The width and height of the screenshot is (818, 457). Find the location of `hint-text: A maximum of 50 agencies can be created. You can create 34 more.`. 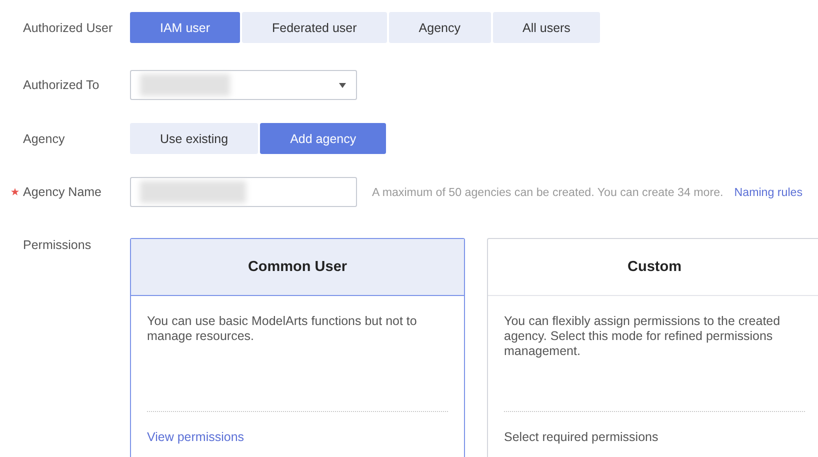

hint-text: A maximum of 50 agencies can be created. You can create 34 more. is located at coordinates (548, 192).